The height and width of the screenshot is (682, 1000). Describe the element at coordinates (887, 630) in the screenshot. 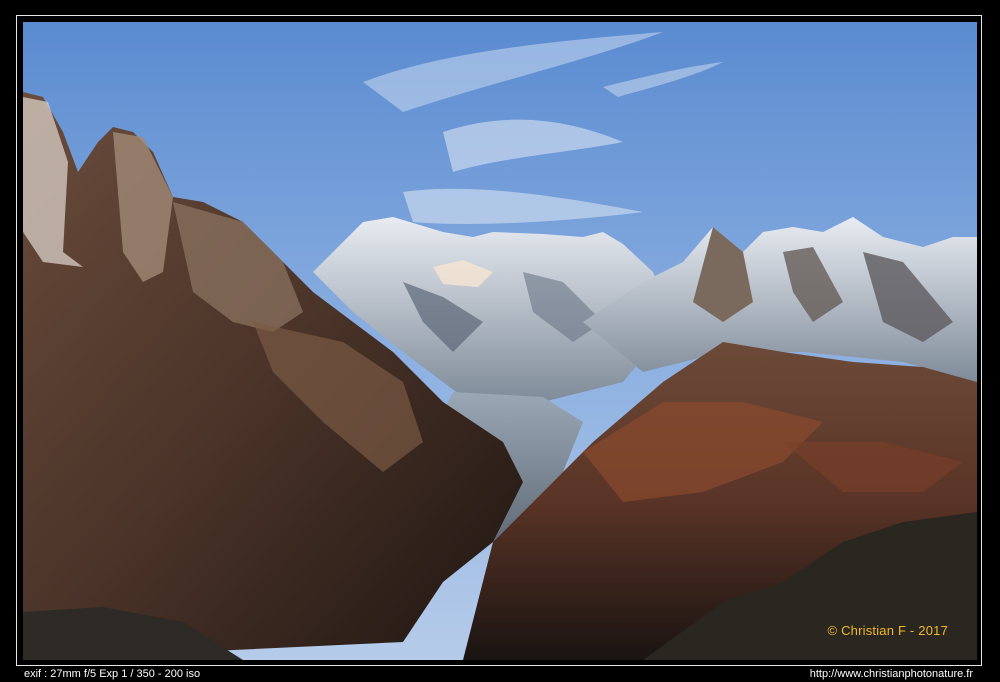

I see `copyright-watermark: © Christian F - 2017` at that location.